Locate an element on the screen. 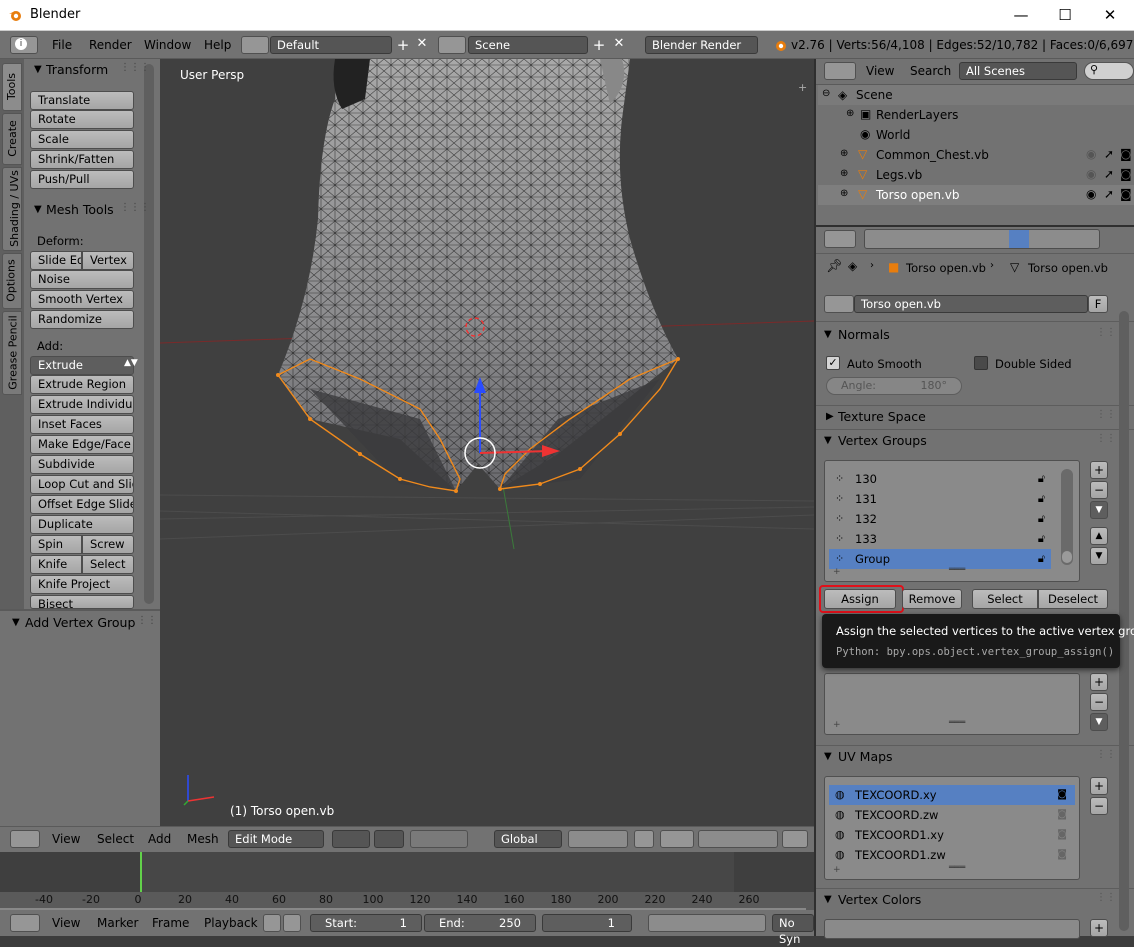 This screenshot has width=1134, height=947. pivot-dropdown is located at coordinates (389, 839).